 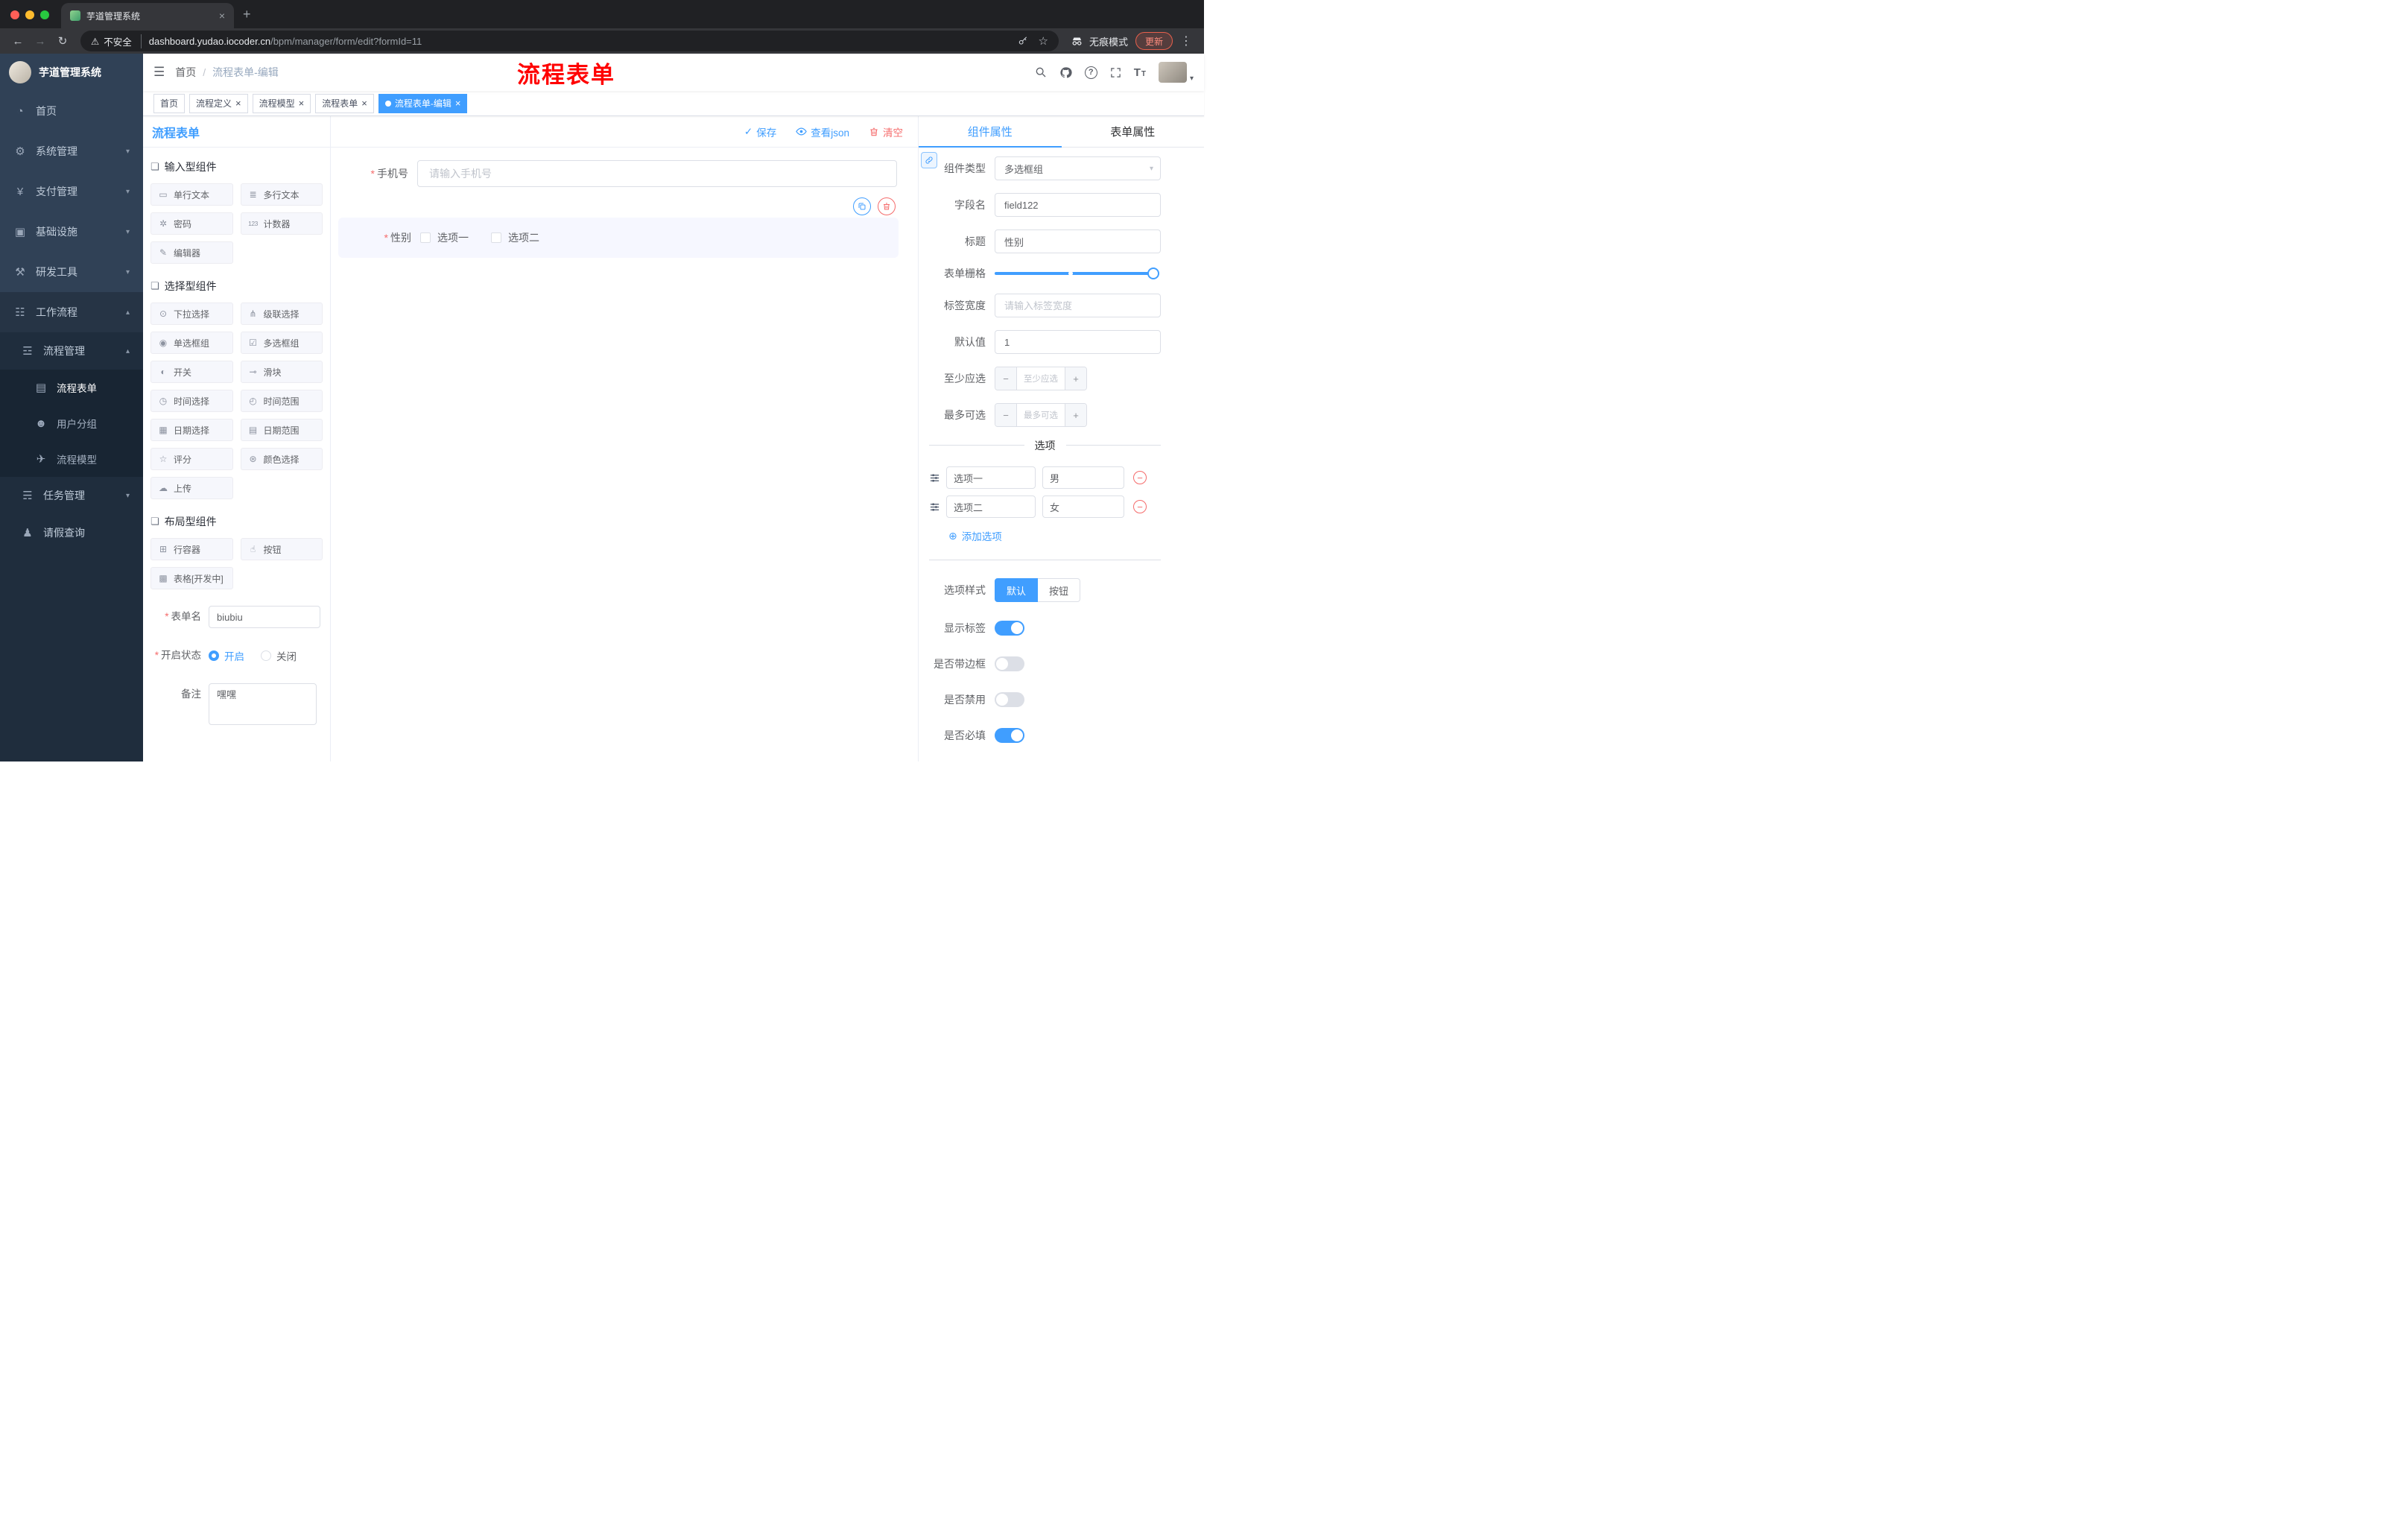 What do you see at coordinates (159, 72) in the screenshot?
I see `hamburger-icon: ☰` at bounding box center [159, 72].